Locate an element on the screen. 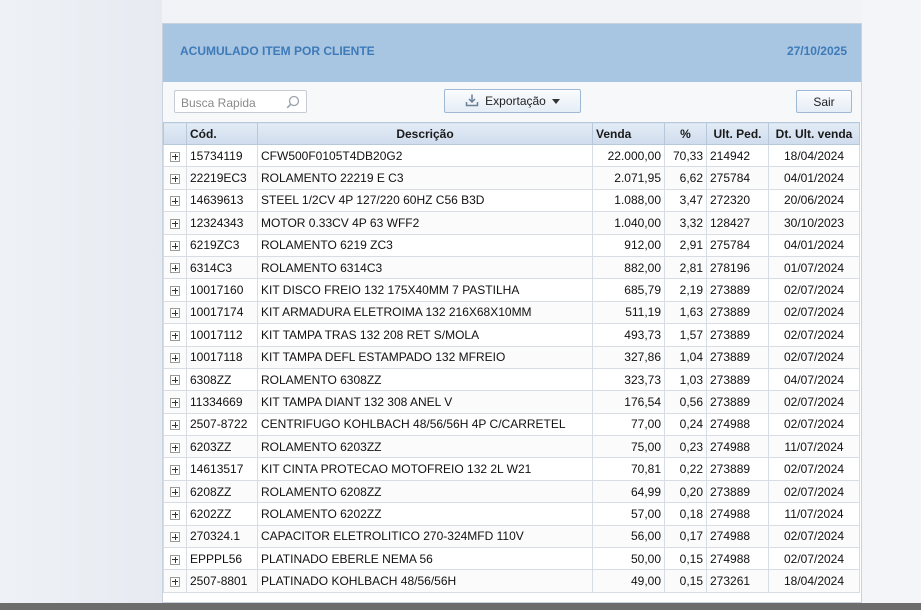 The image size is (921, 610). cell-sale: 2.071,95 is located at coordinates (628, 178).